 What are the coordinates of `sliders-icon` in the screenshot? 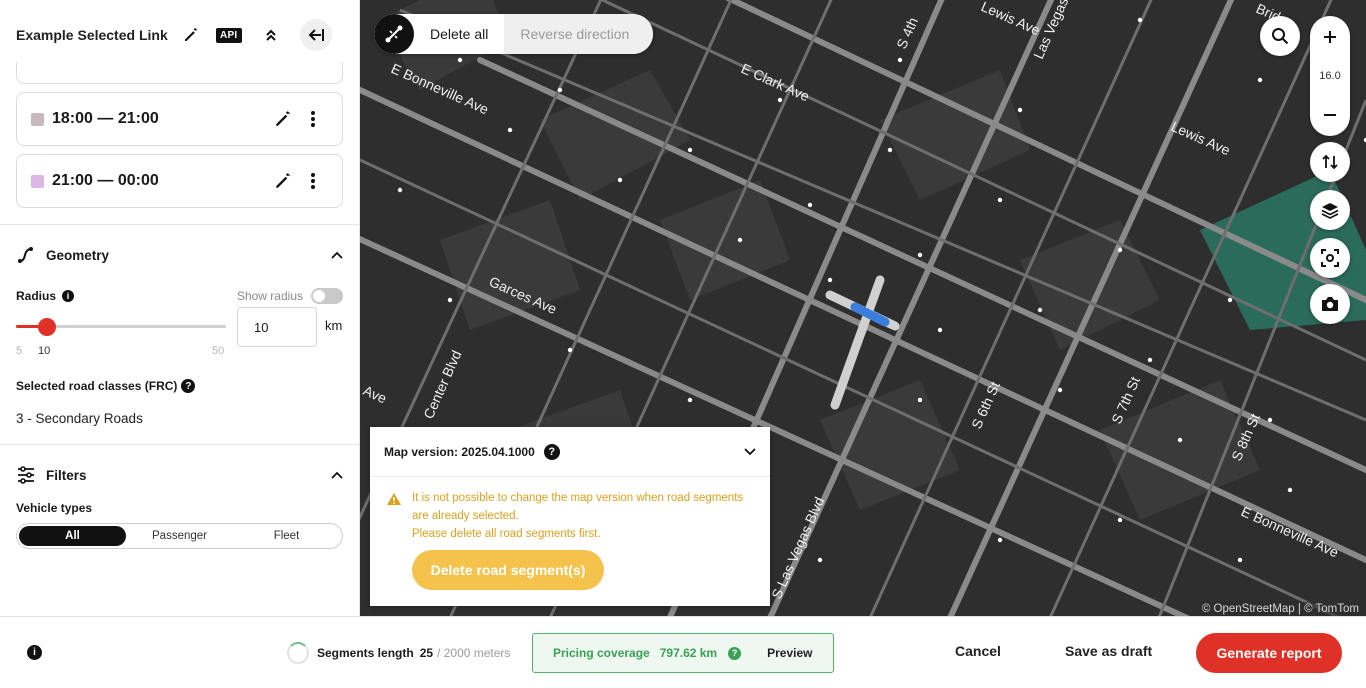 It's located at (26, 475).